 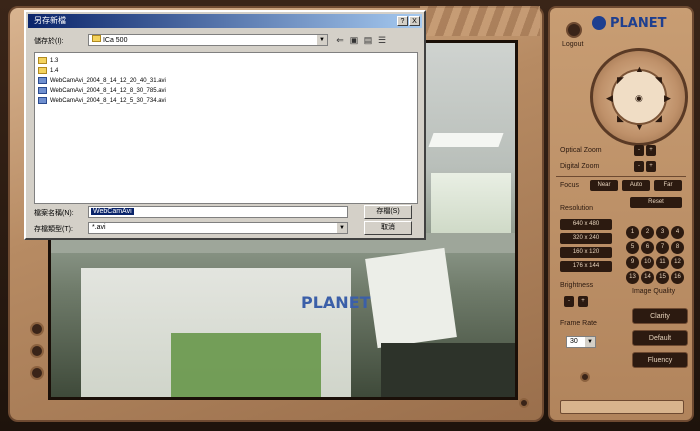 What do you see at coordinates (636, 185) in the screenshot?
I see `focus-auto-button: Auto` at bounding box center [636, 185].